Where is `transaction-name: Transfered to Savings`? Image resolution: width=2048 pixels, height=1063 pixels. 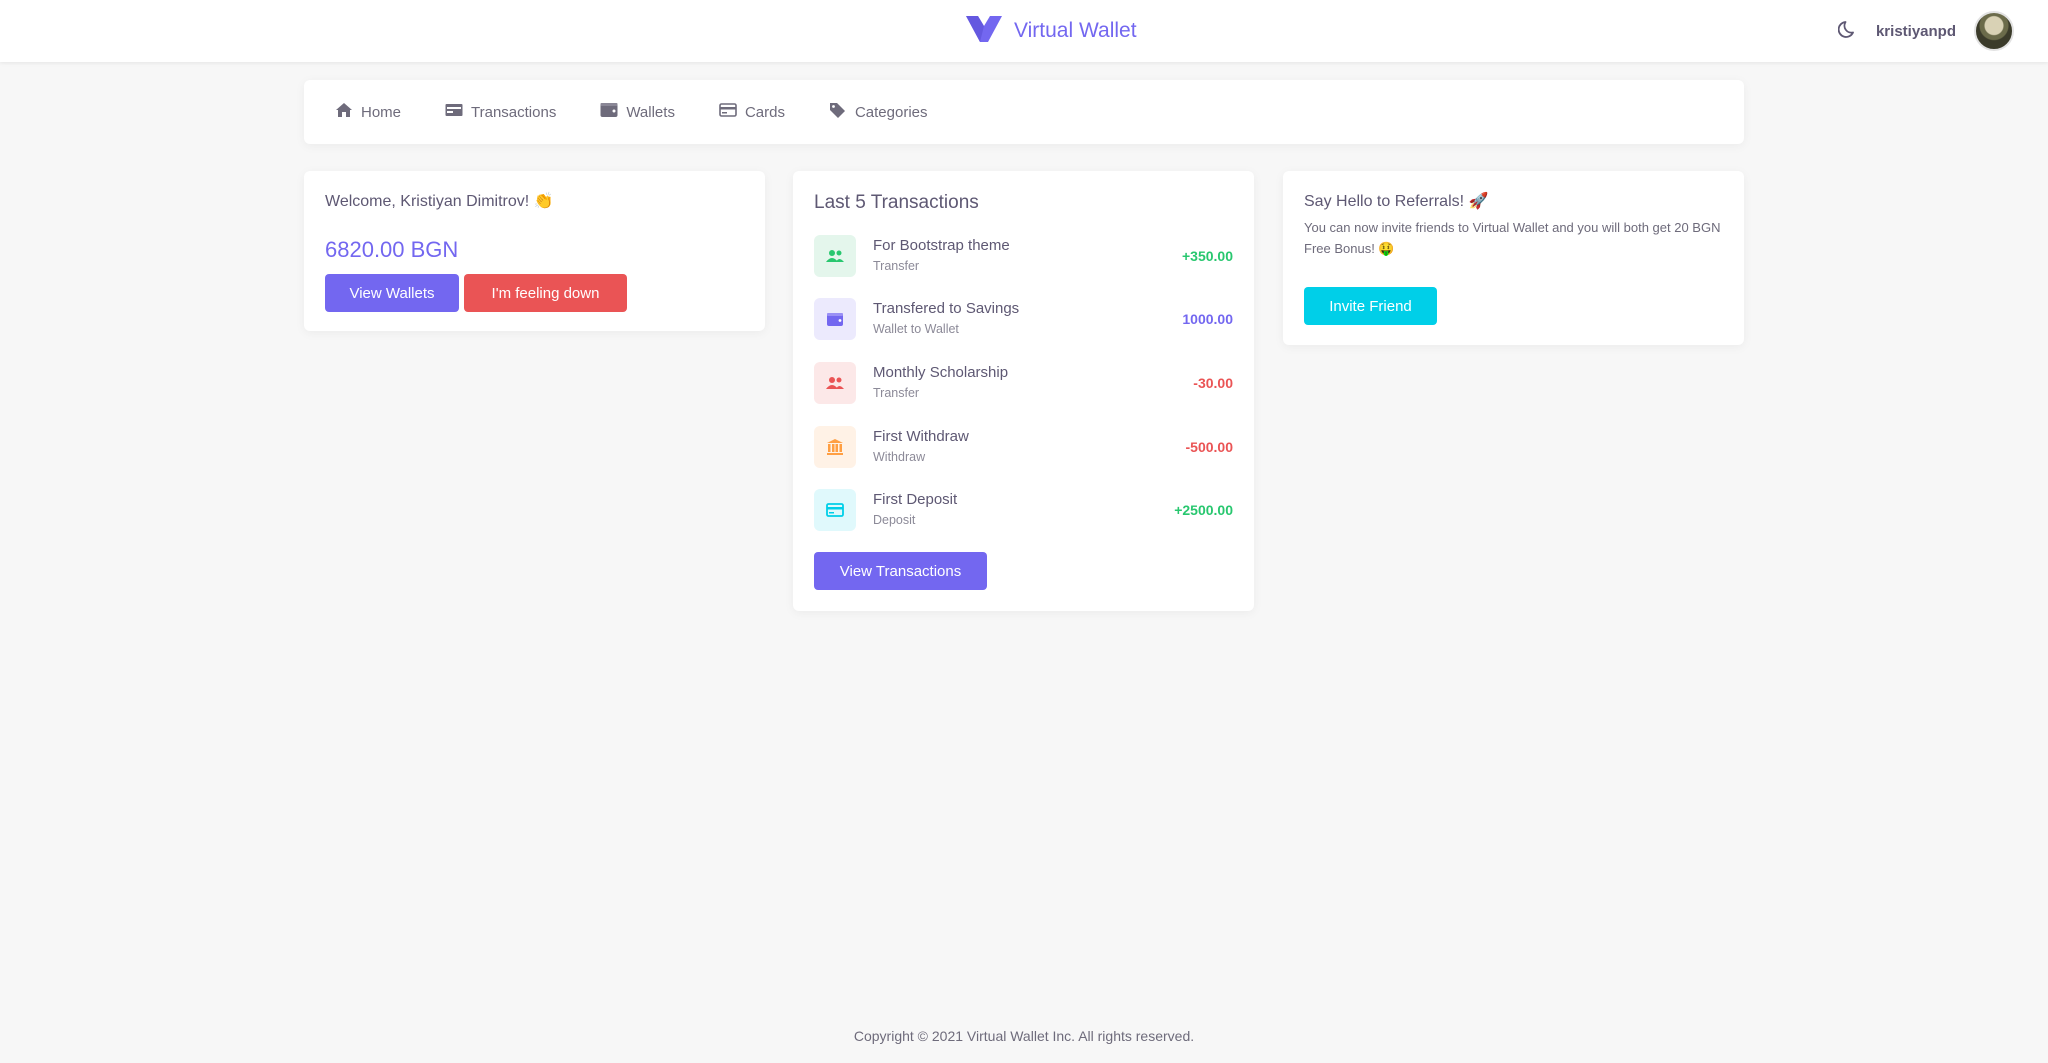 transaction-name: Transfered to Savings is located at coordinates (946, 308).